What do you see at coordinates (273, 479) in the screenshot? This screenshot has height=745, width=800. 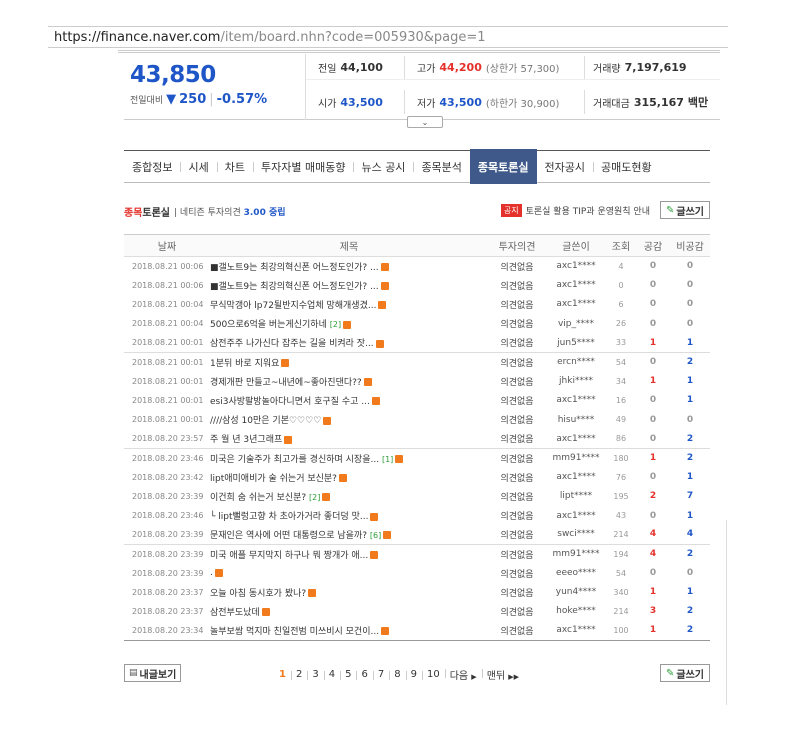 I see `post-title-link: lipt애미애비가 술 쉬는거 보신분?` at bounding box center [273, 479].